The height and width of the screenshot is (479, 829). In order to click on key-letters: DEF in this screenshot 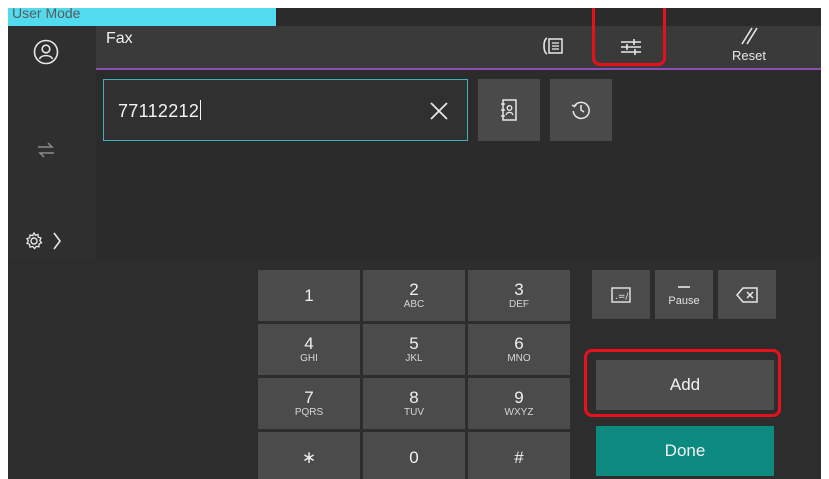, I will do `click(519, 304)`.